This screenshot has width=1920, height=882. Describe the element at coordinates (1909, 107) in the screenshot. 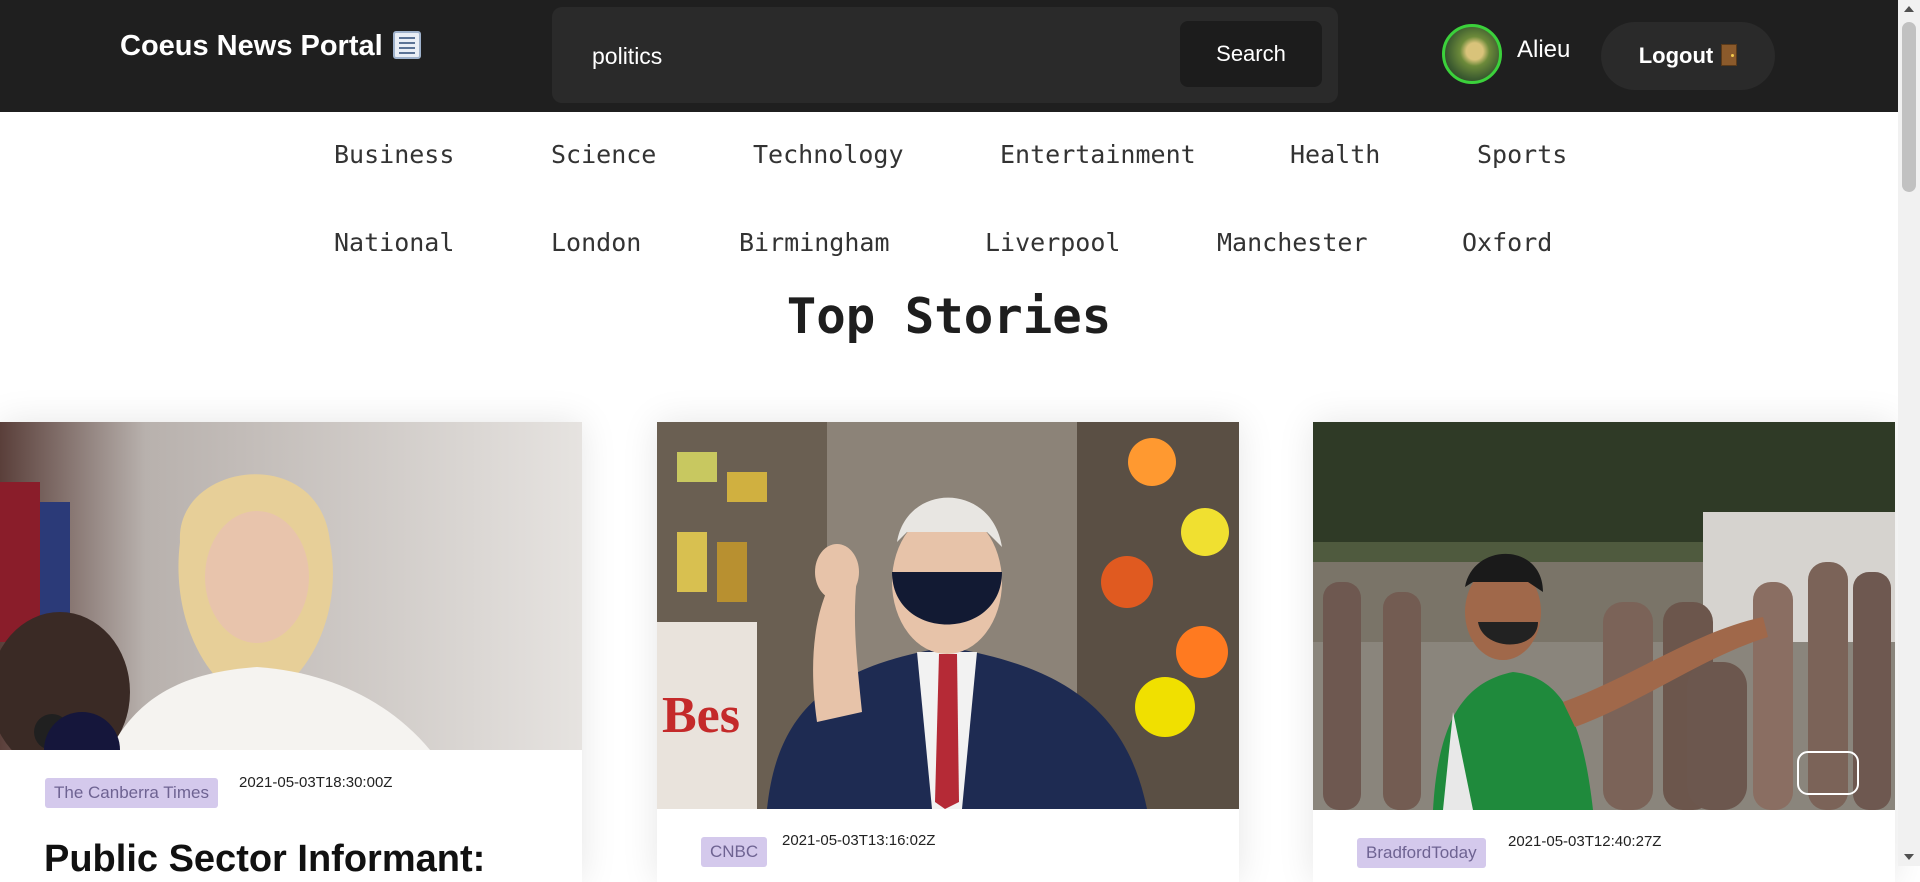

I see `scroll-thumb` at that location.